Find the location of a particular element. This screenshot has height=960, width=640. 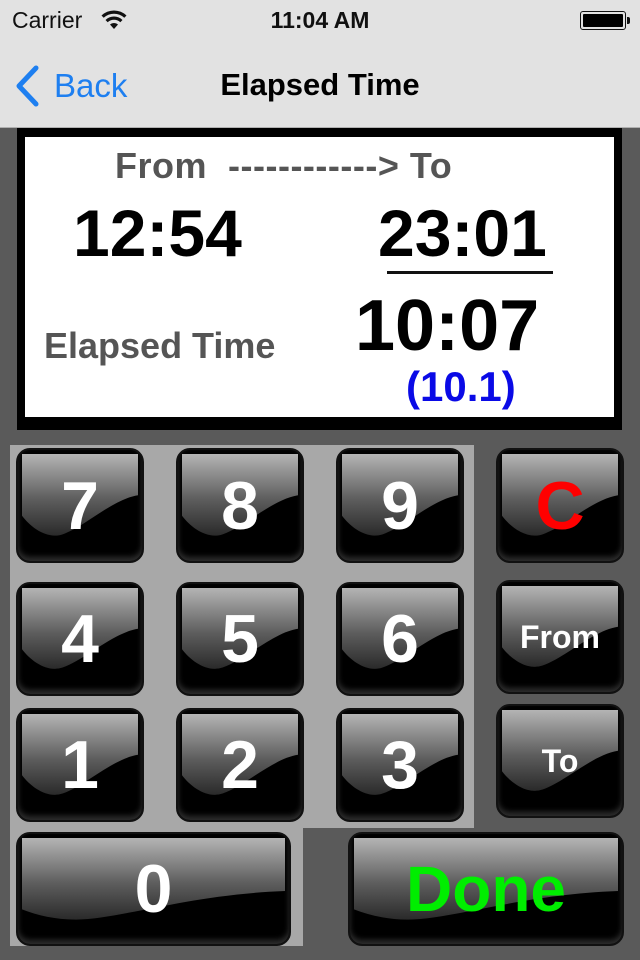

key-2: 2 is located at coordinates (240, 765).